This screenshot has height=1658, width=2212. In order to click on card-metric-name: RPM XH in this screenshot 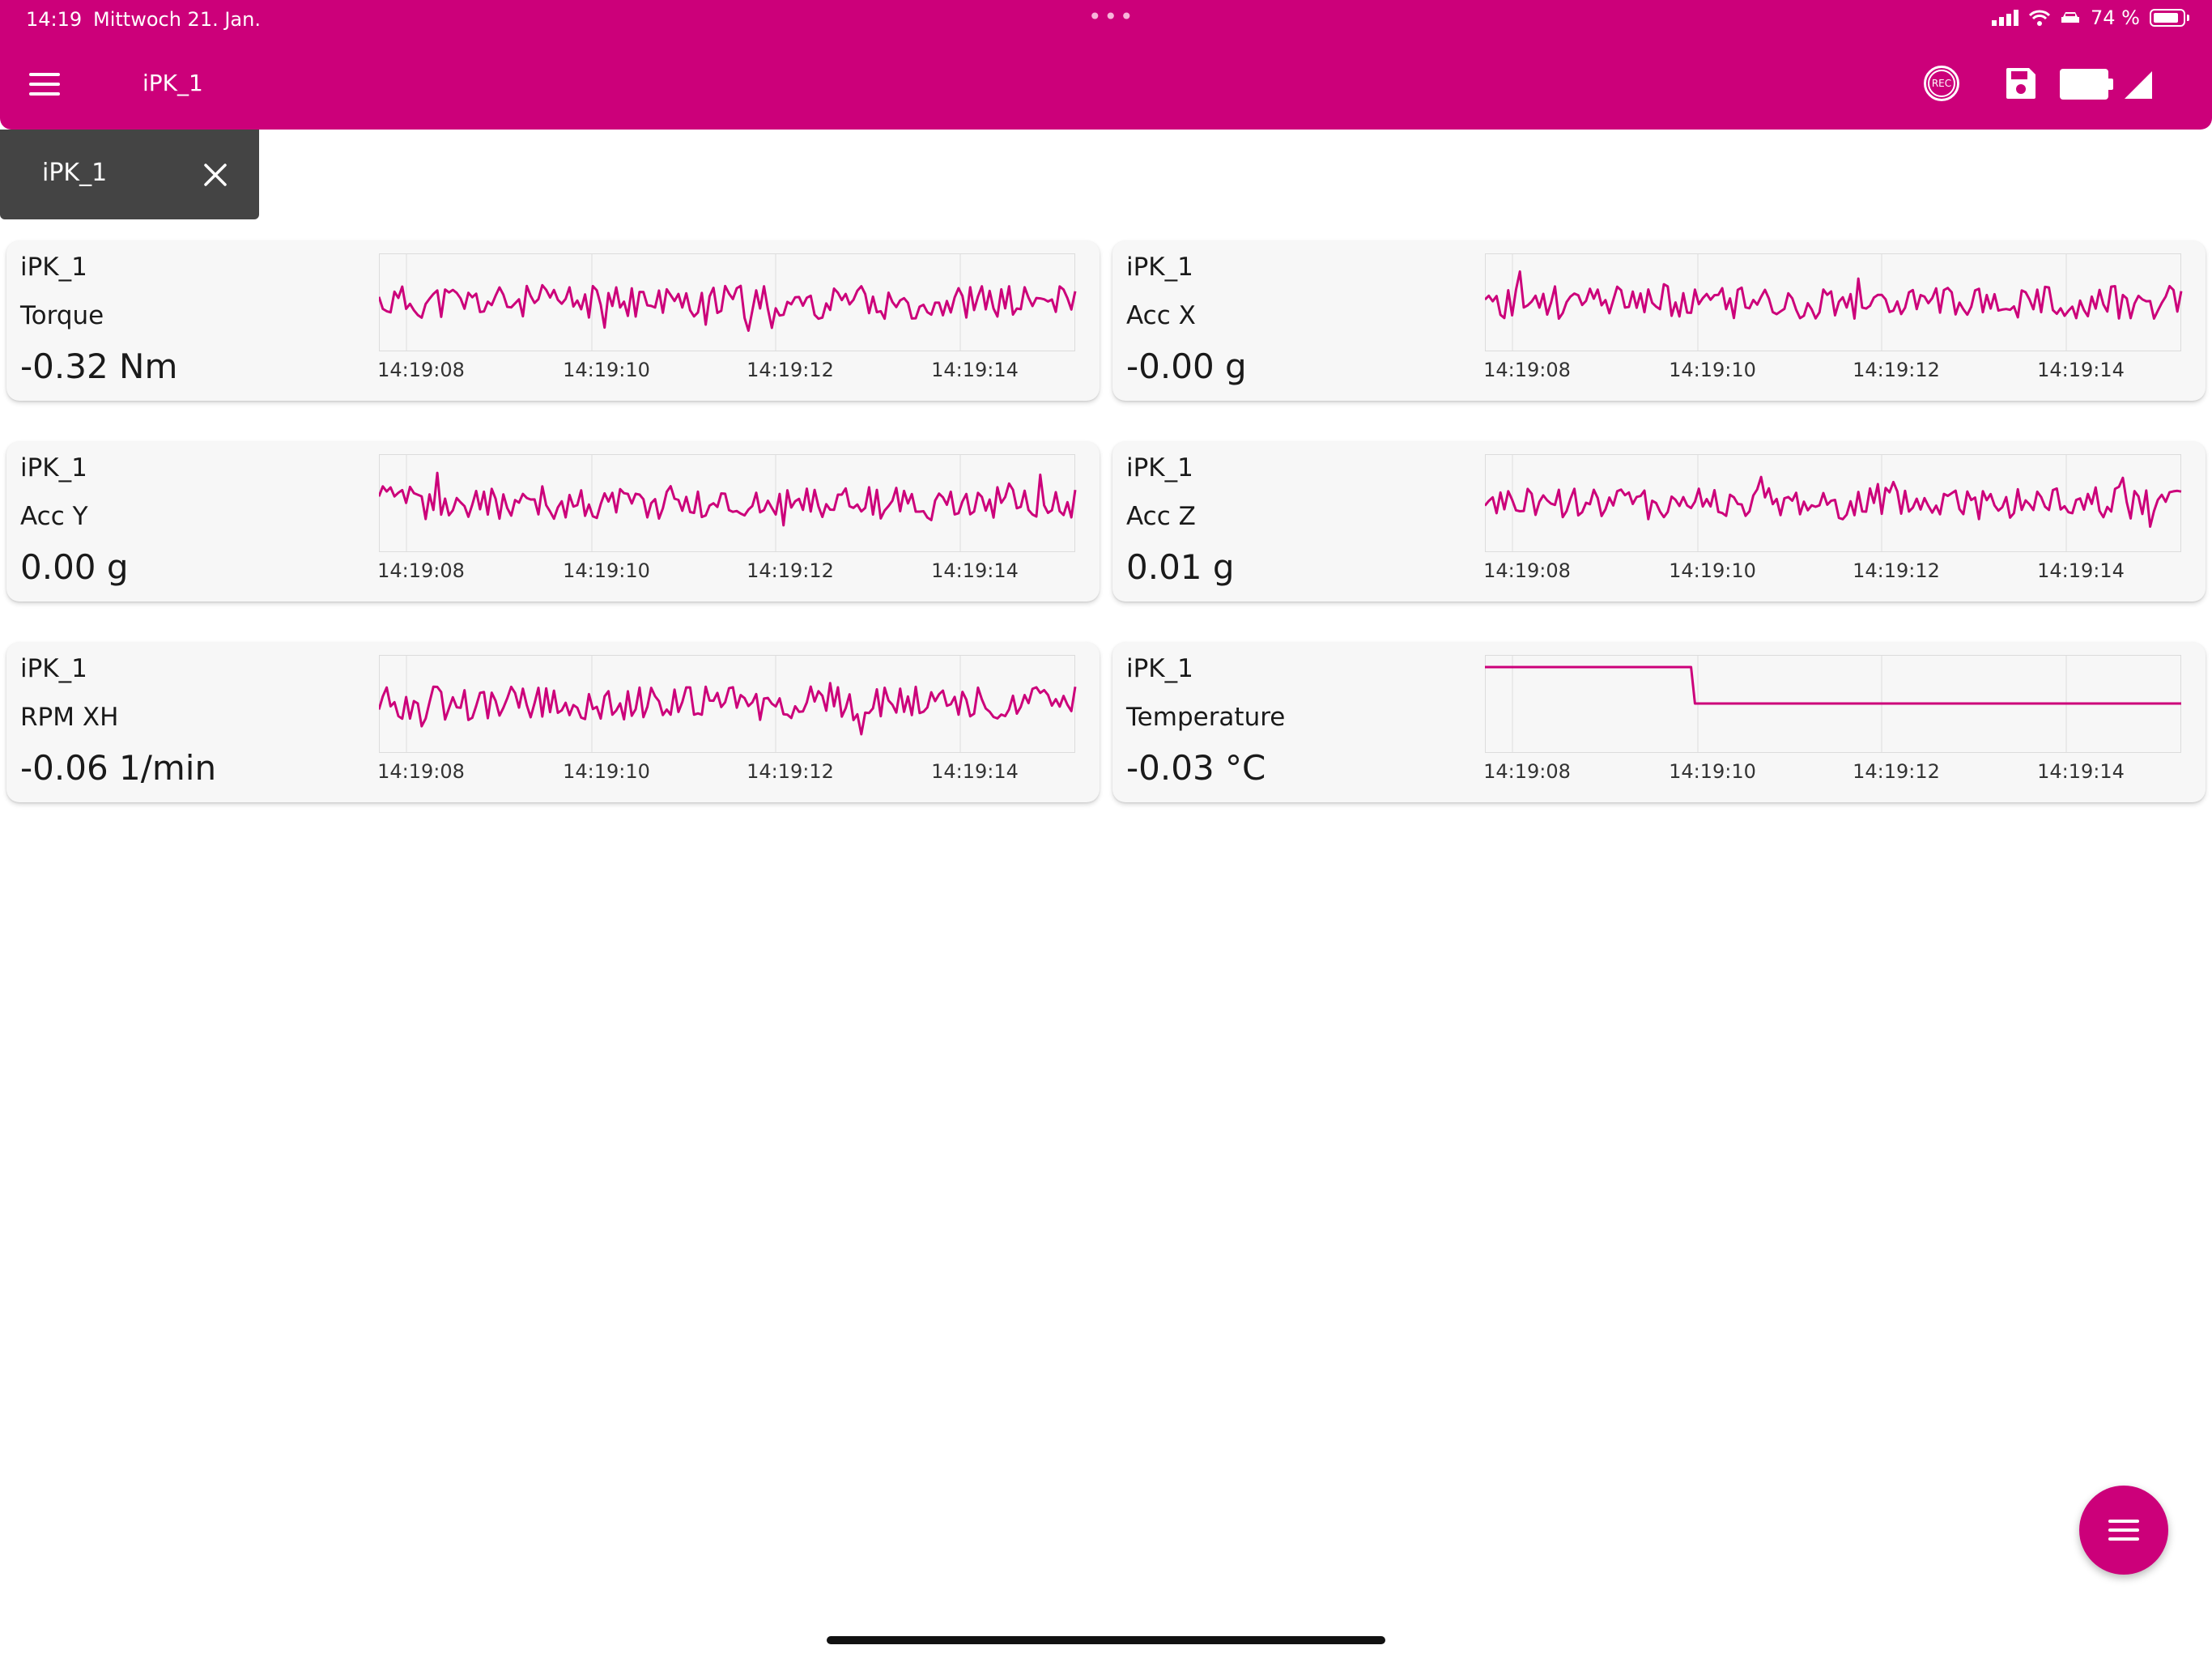, I will do `click(70, 717)`.